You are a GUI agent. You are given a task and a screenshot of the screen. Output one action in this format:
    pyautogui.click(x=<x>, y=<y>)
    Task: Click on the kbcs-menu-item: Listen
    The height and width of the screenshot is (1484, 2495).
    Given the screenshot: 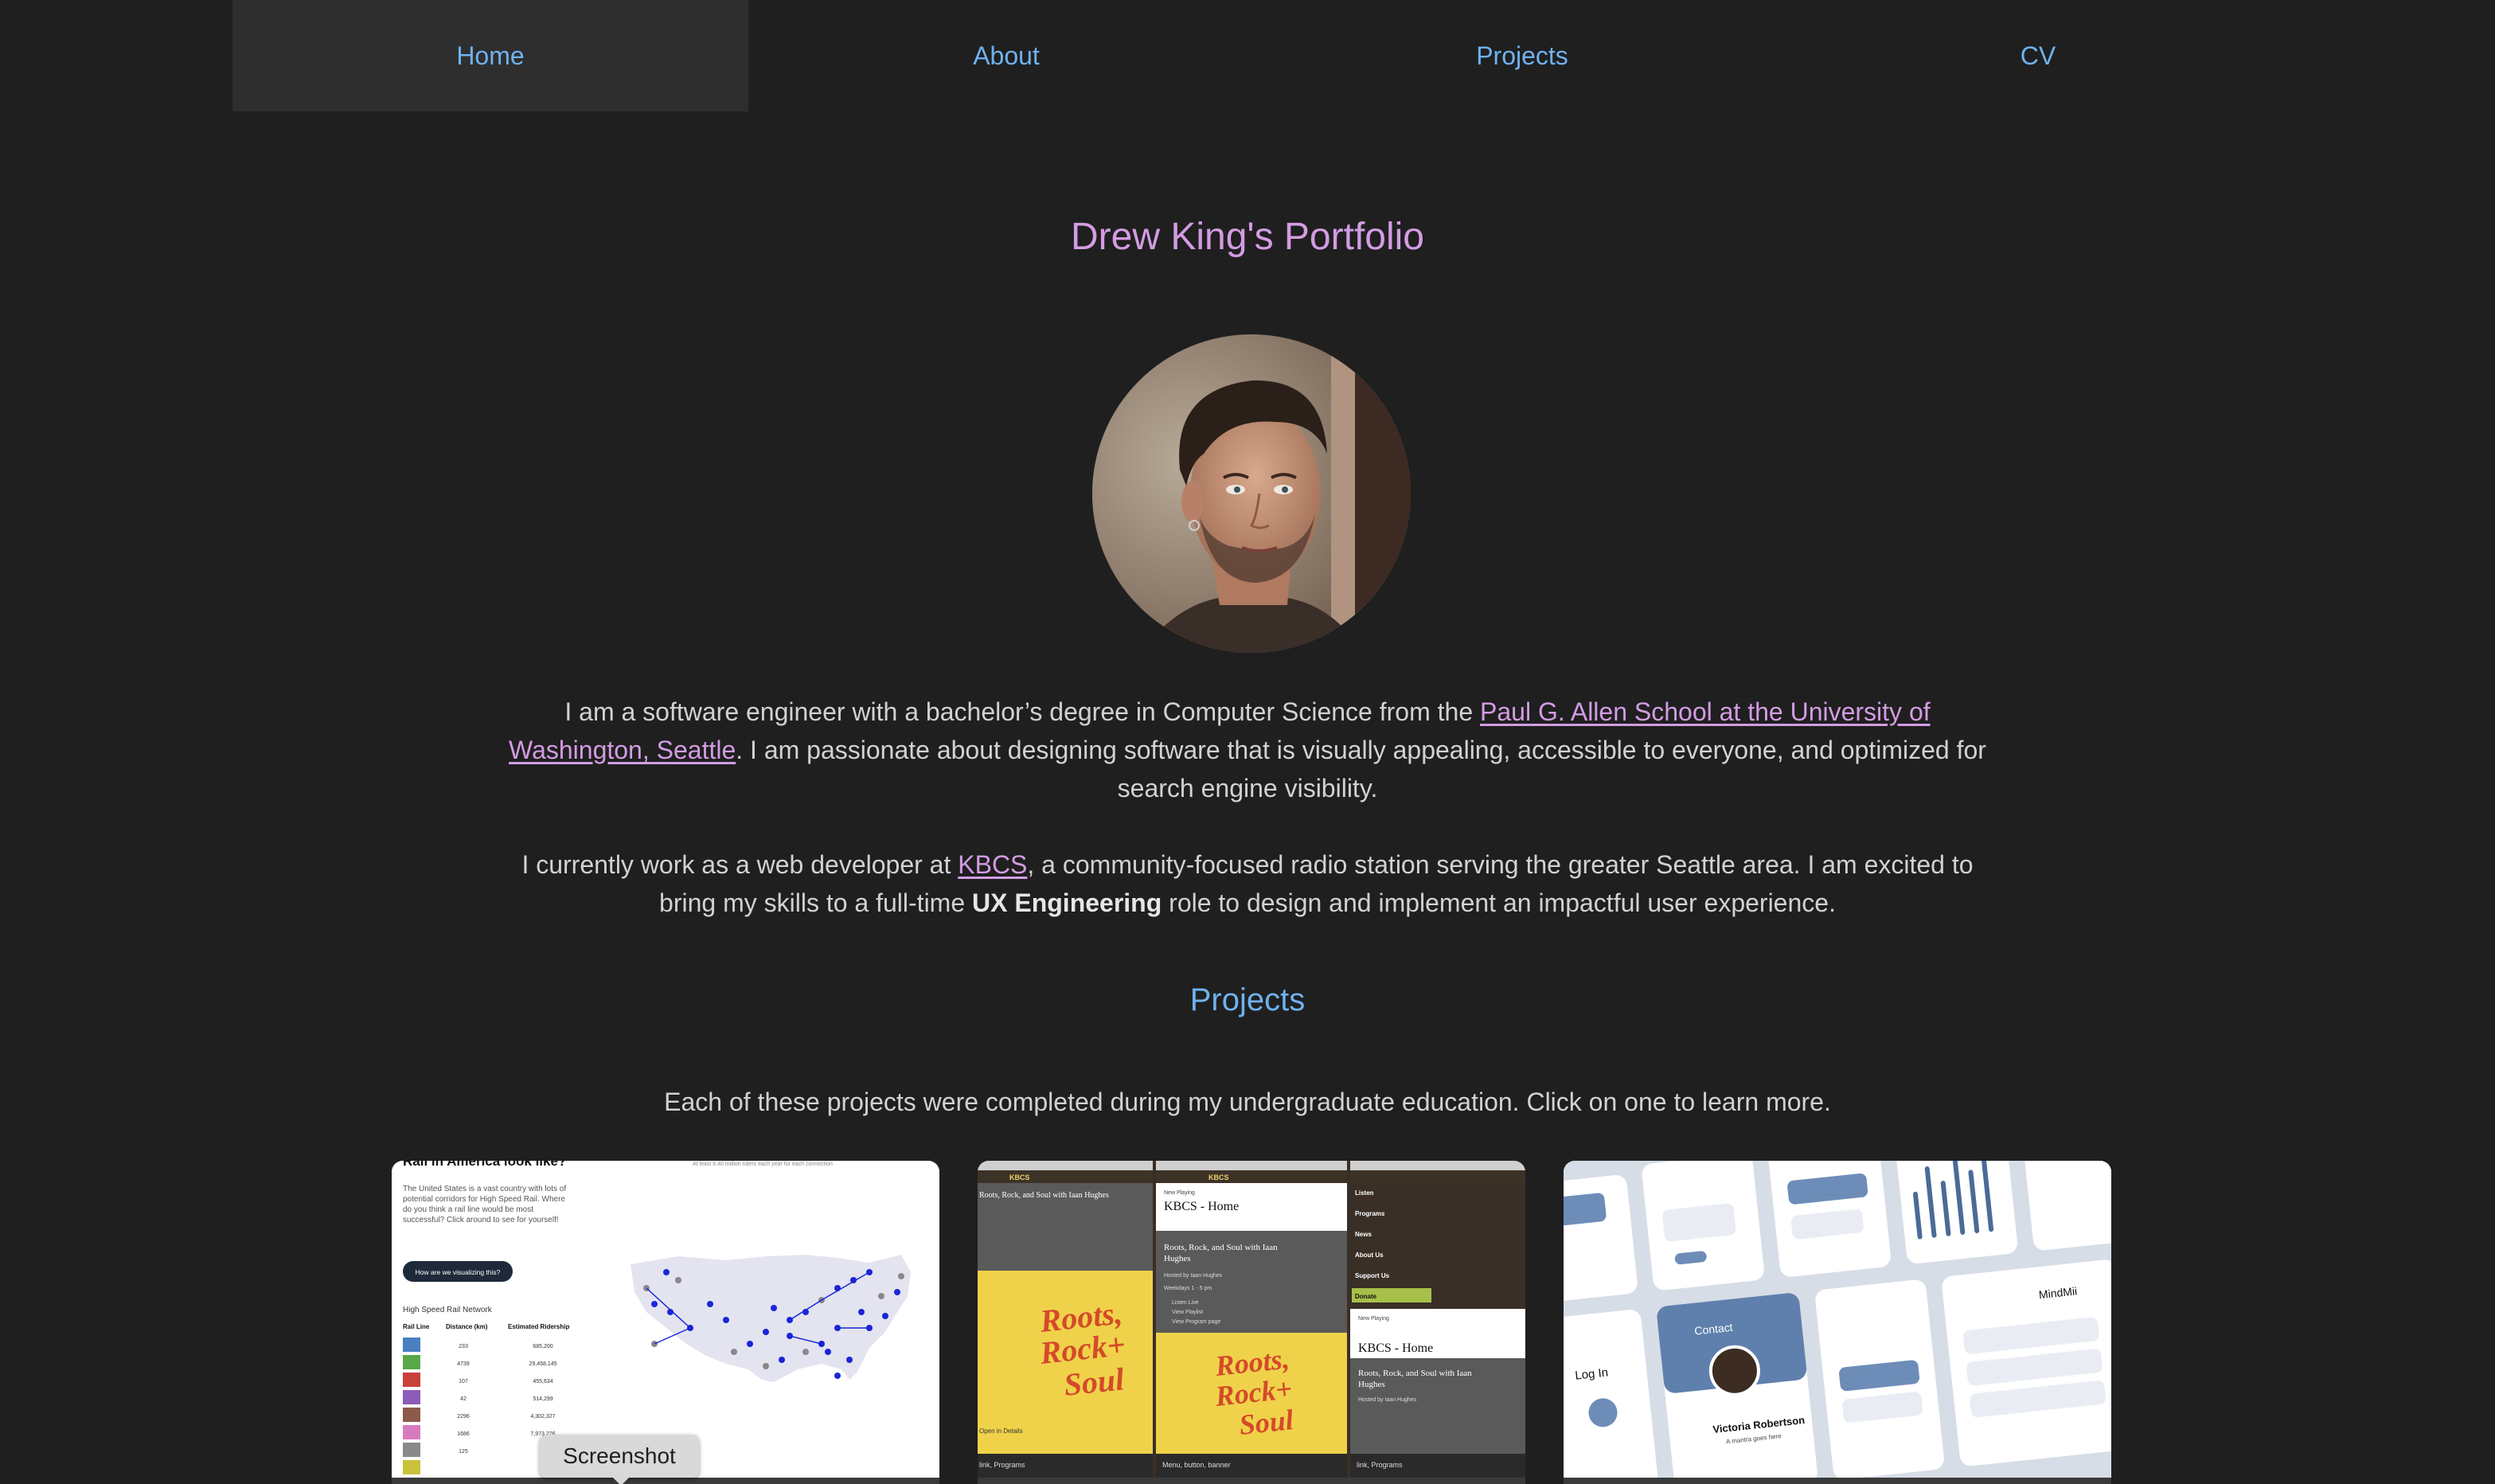 What is the action you would take?
    pyautogui.click(x=1364, y=1193)
    